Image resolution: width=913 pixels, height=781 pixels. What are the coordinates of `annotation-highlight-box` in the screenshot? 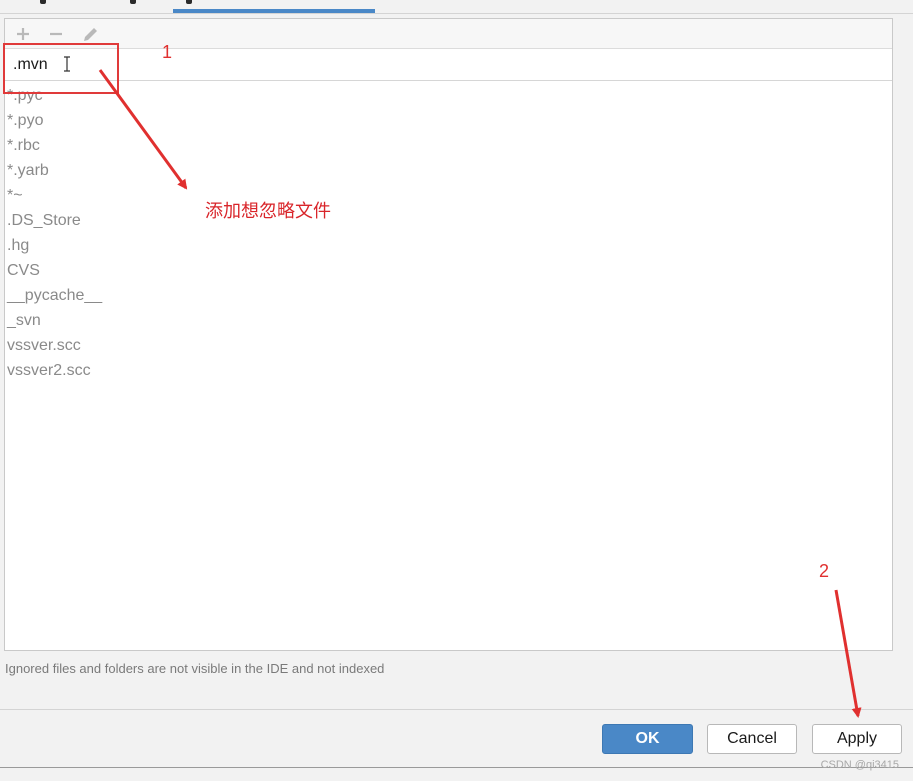 It's located at (61, 68).